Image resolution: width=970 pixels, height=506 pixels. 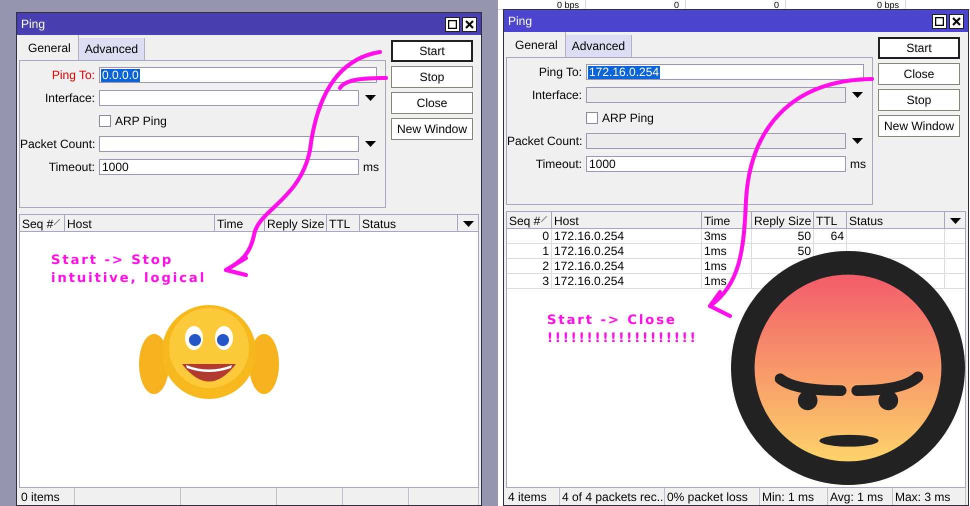 I want to click on status-cell: 4 items, so click(x=533, y=496).